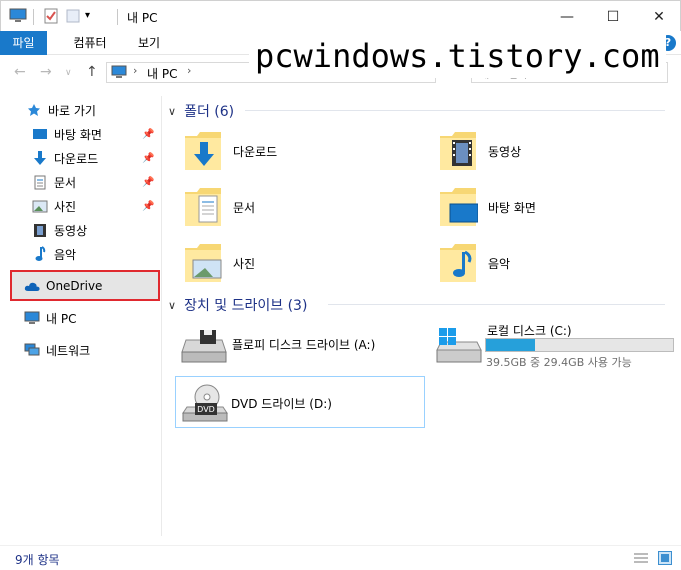  I want to click on properties-icon, so click(51, 17).